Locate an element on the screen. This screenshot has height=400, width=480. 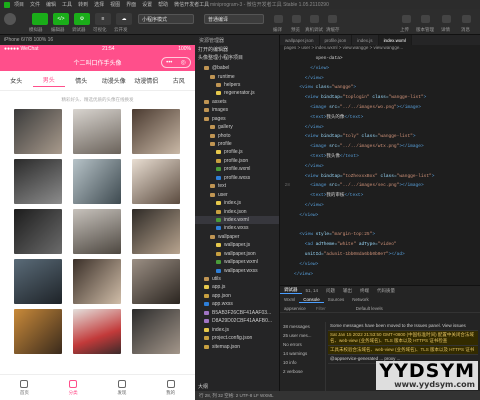
editor-toggle-button: </> is located at coordinates (61, 19).